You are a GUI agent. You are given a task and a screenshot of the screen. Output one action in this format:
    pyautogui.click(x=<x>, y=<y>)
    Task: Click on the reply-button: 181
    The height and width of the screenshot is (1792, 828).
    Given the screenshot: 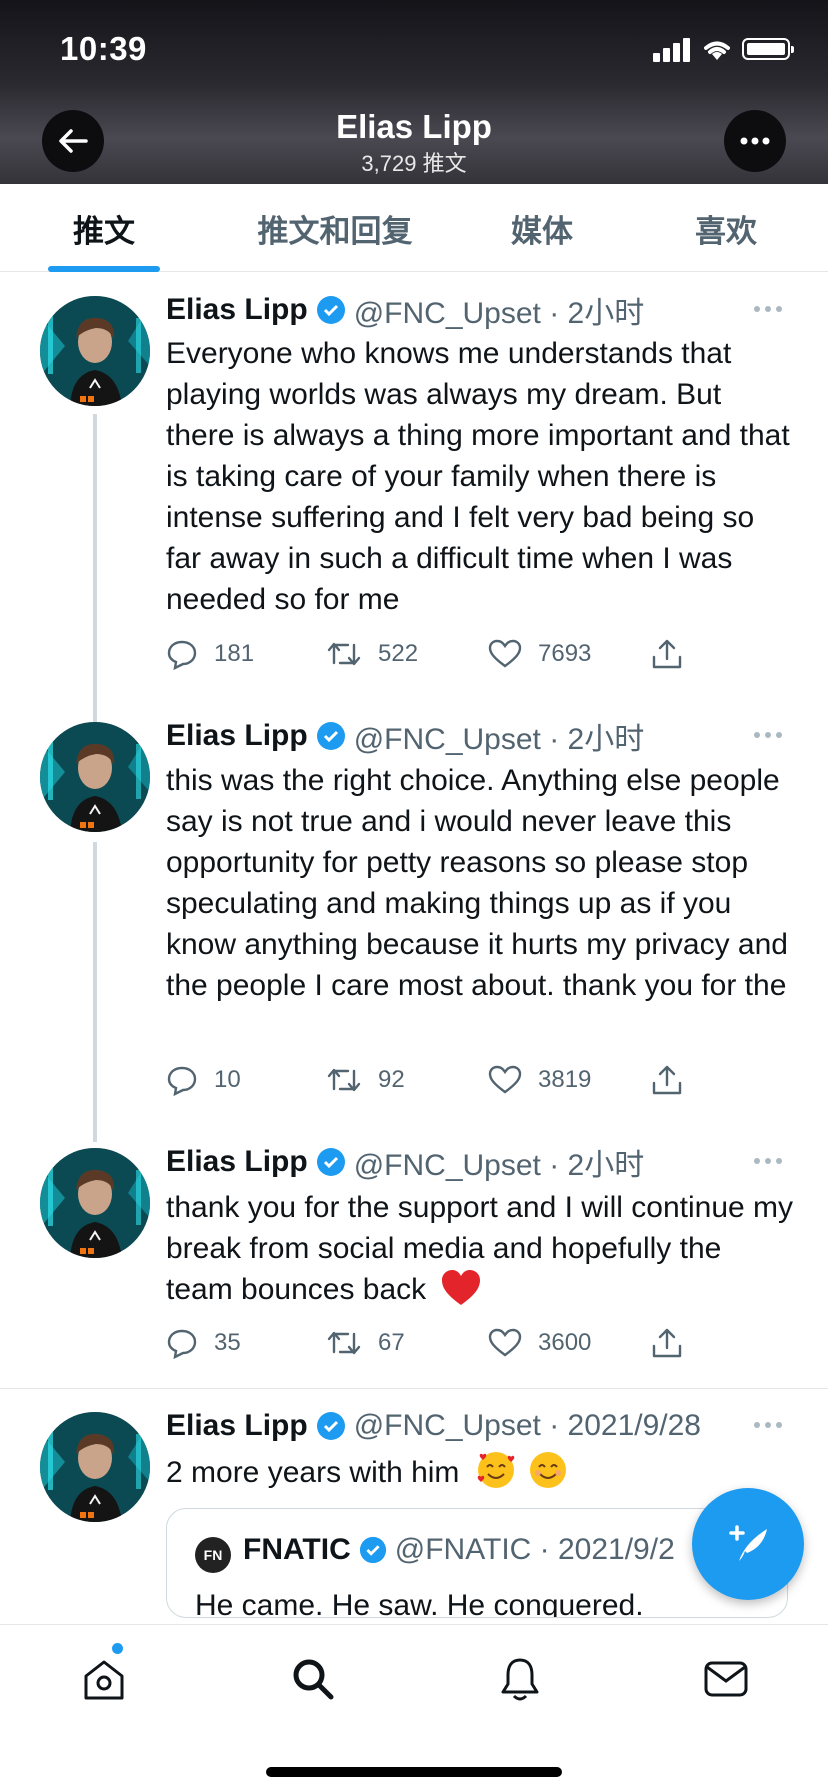 What is the action you would take?
    pyautogui.click(x=210, y=654)
    